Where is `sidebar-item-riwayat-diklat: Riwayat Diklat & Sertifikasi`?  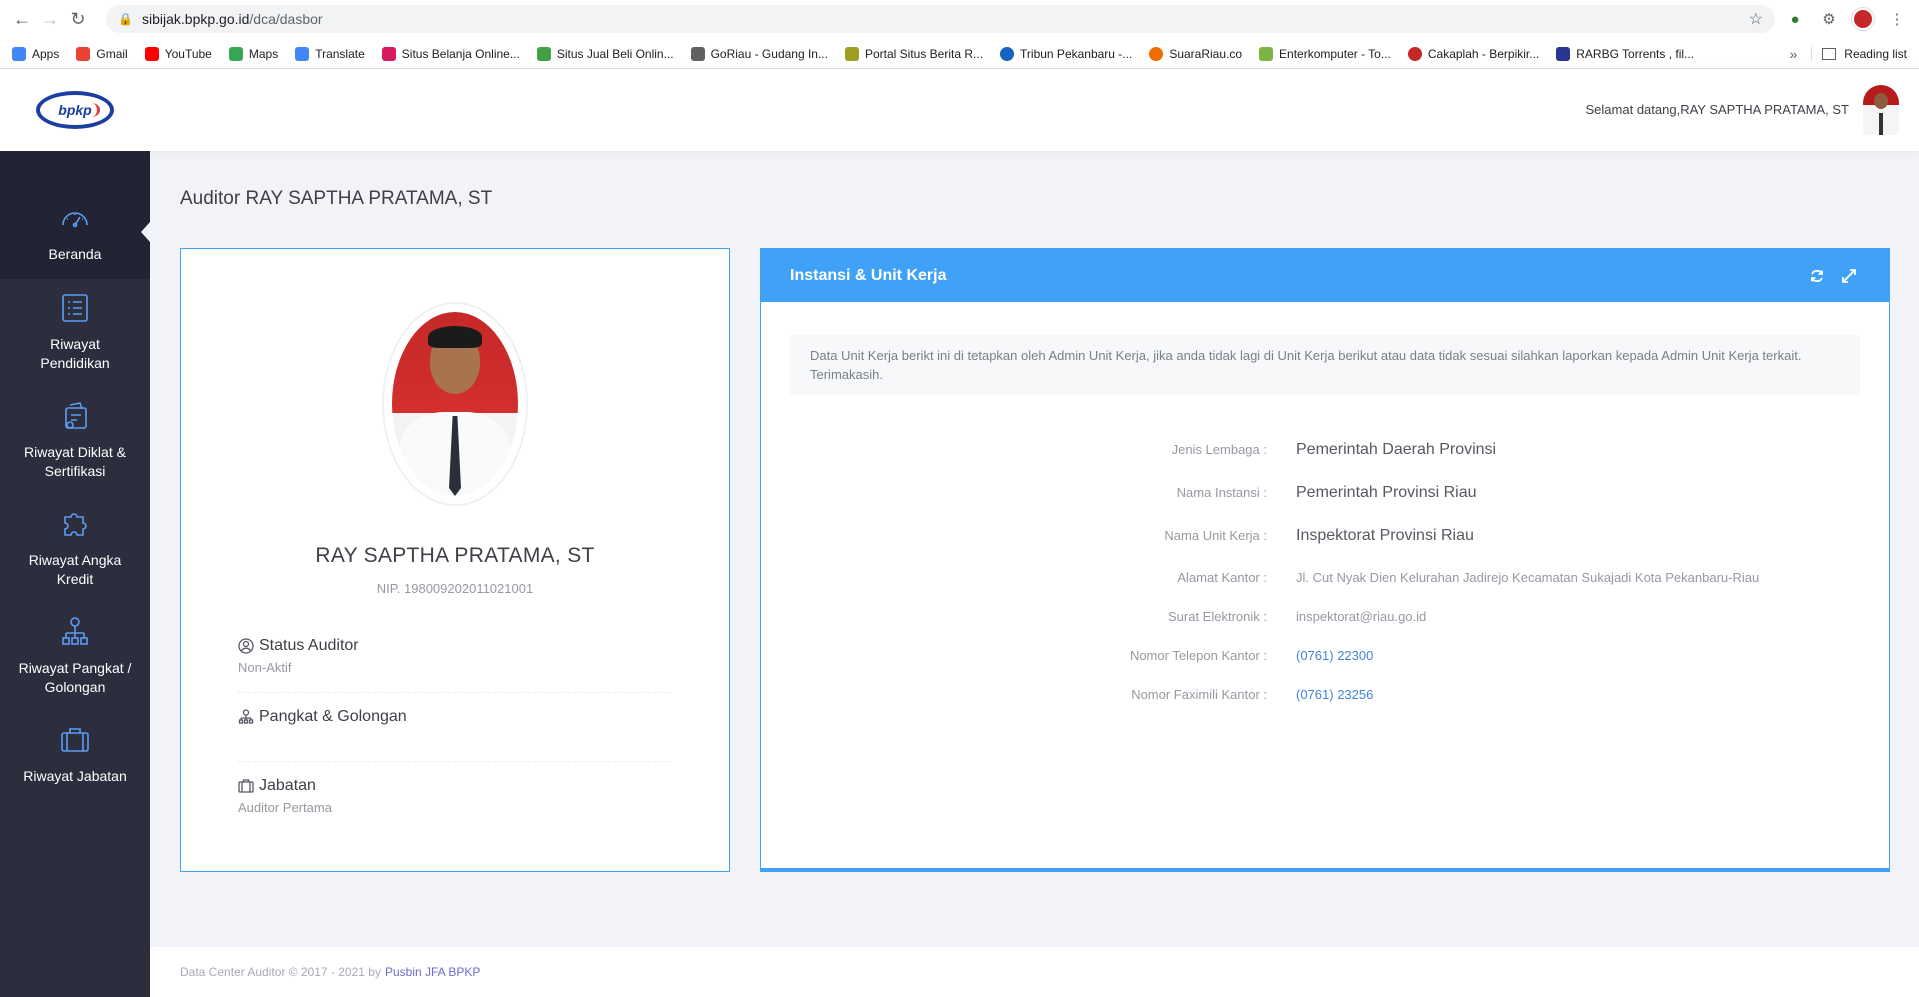 sidebar-item-riwayat-diklat: Riwayat Diklat & Sertifikasi is located at coordinates (75, 449).